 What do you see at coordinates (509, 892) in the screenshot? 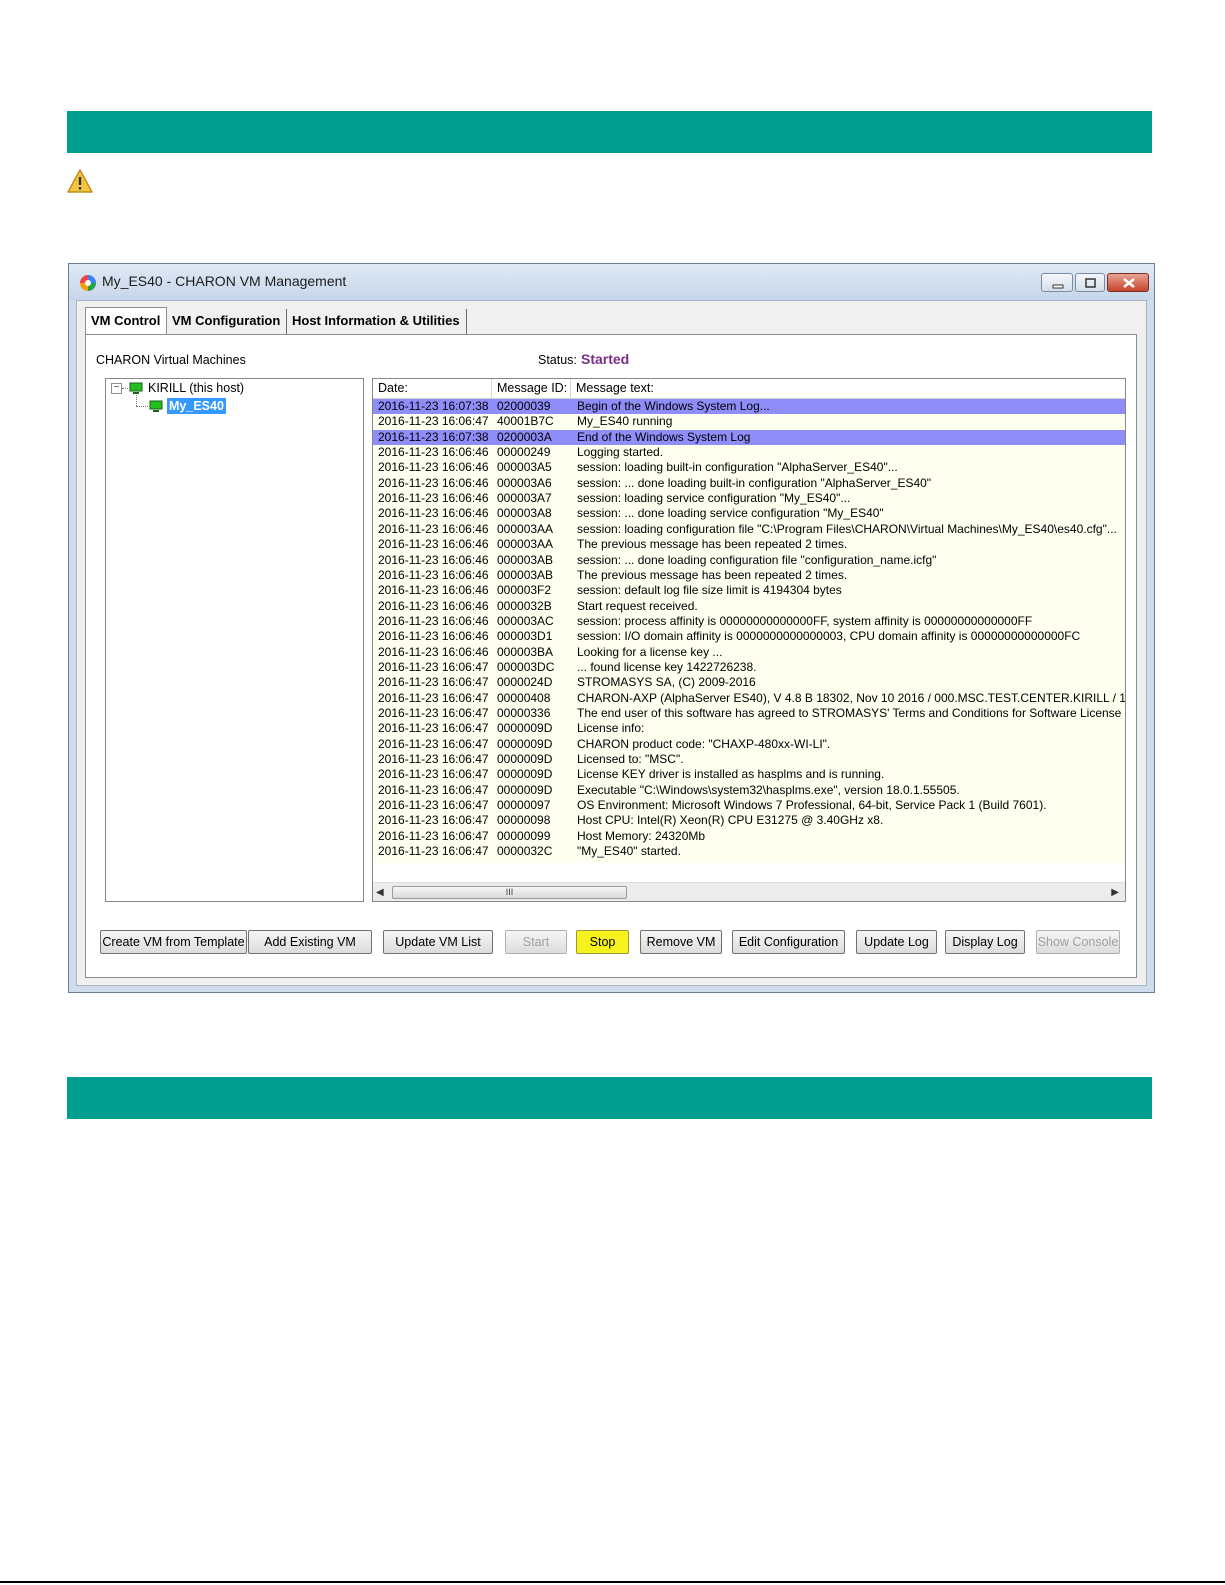
I see `scrollbar-thumb: III` at bounding box center [509, 892].